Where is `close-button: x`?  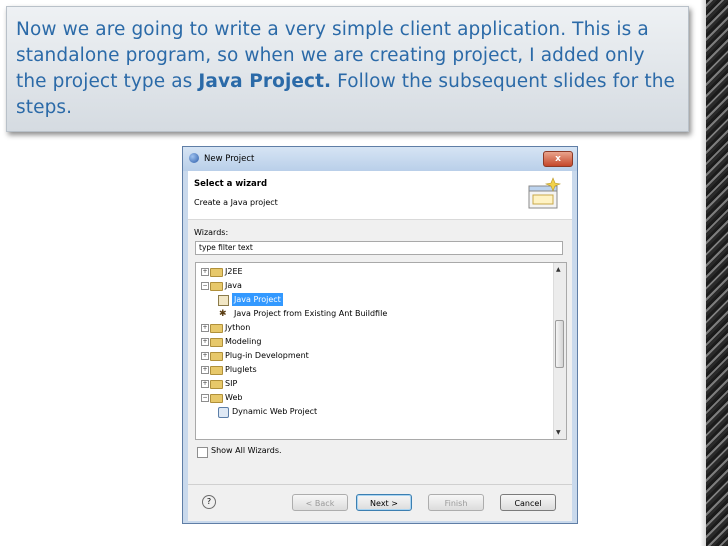 close-button: x is located at coordinates (558, 159).